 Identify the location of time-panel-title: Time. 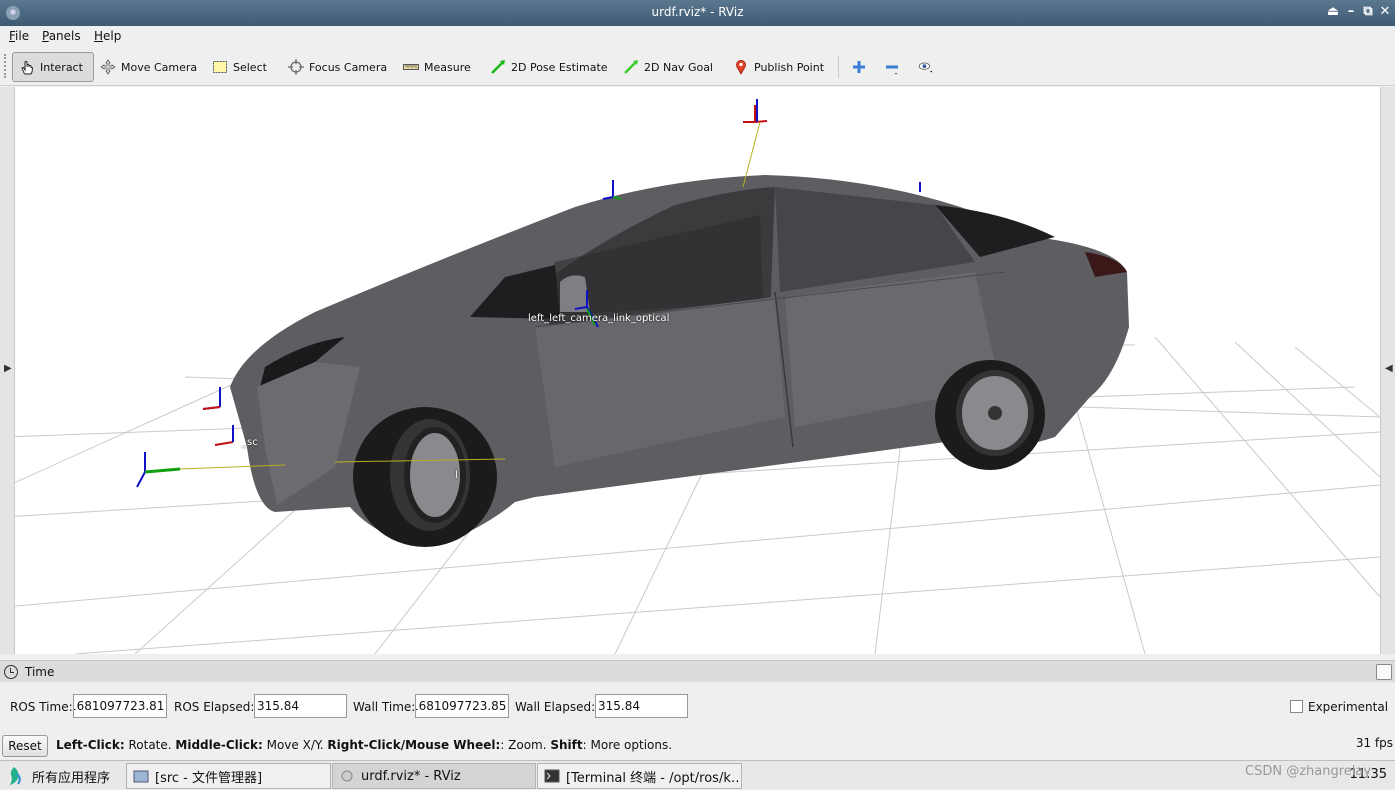
(40, 672).